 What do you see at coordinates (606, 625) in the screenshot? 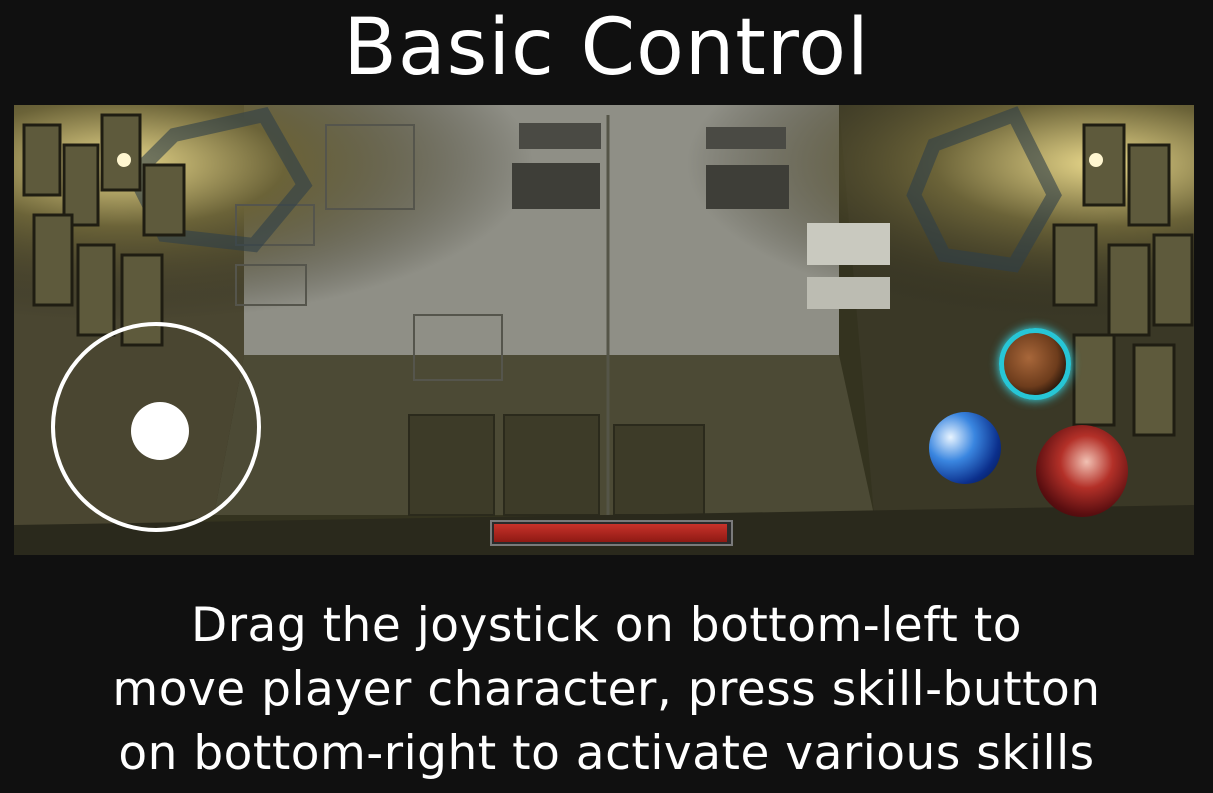
I see `caption-line-1: Drag the joystick on bottom-left to` at bounding box center [606, 625].